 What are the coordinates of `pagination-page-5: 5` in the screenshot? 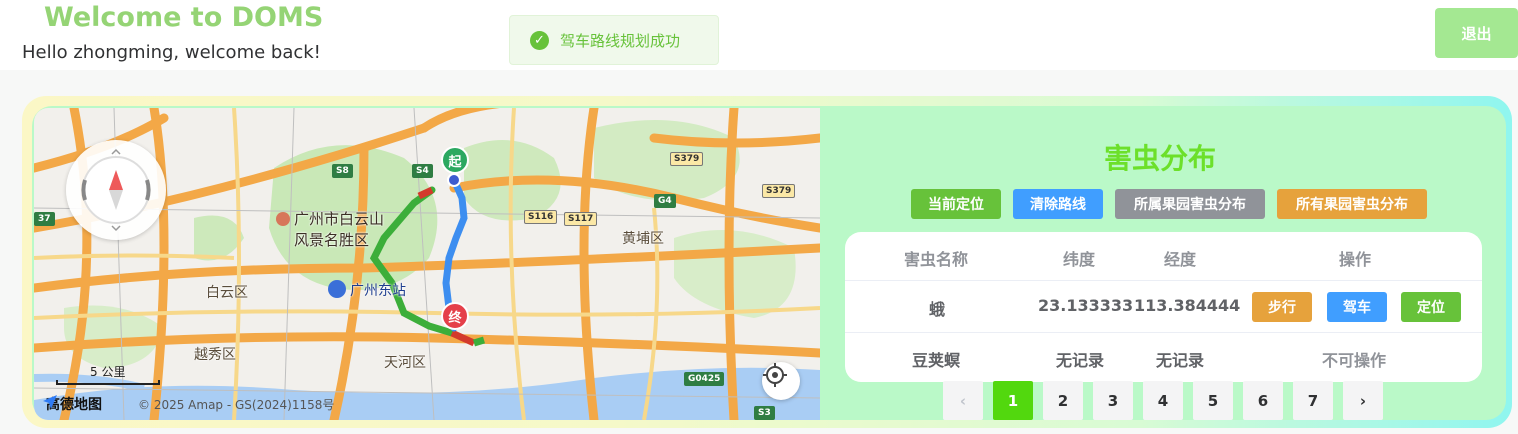 It's located at (1213, 400).